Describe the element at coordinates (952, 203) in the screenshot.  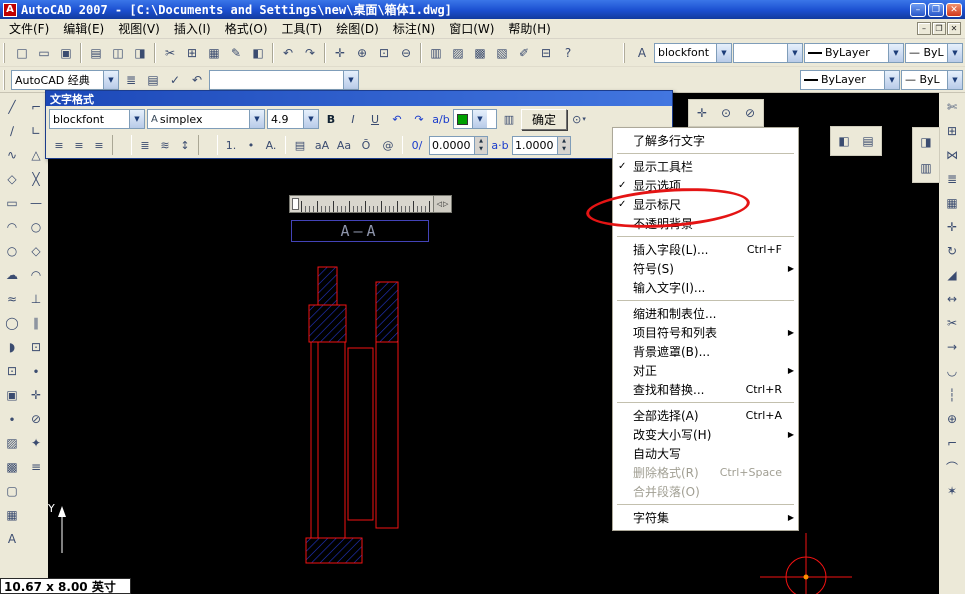
I see `tool-button: ▦` at that location.